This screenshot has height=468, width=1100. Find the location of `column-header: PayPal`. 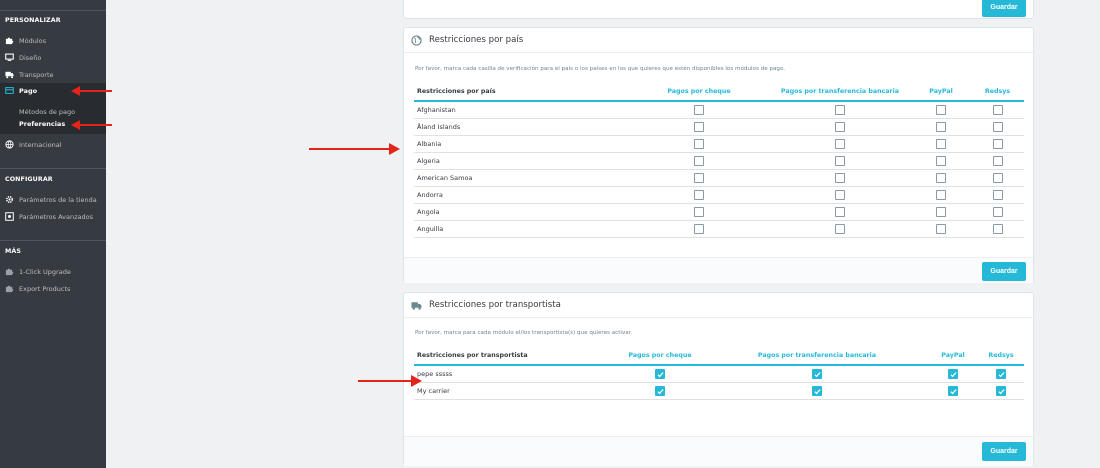

column-header: PayPal is located at coordinates (953, 356).